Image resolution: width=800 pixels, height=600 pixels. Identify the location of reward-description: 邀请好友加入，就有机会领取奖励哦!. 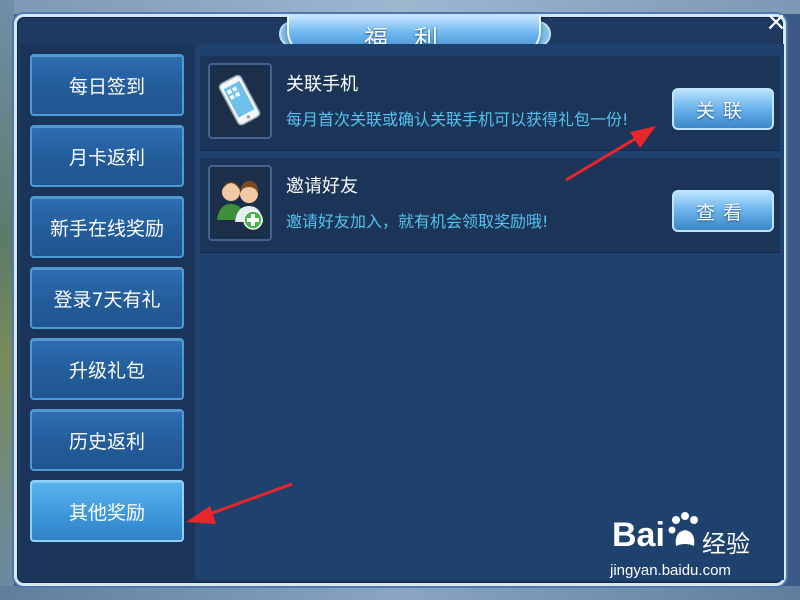
(417, 221).